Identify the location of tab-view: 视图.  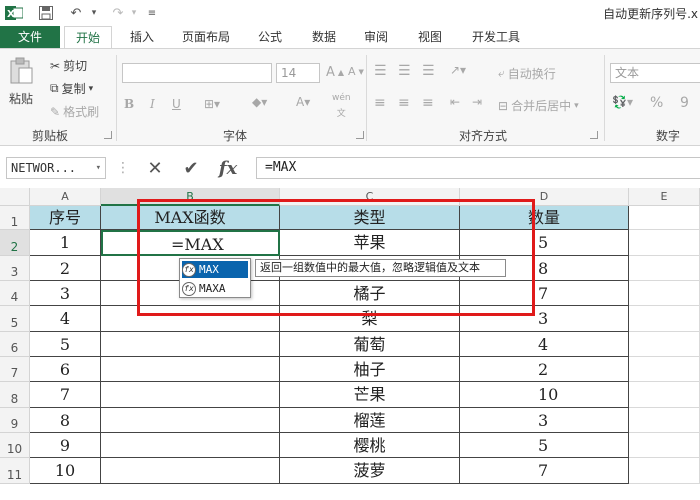
(430, 37).